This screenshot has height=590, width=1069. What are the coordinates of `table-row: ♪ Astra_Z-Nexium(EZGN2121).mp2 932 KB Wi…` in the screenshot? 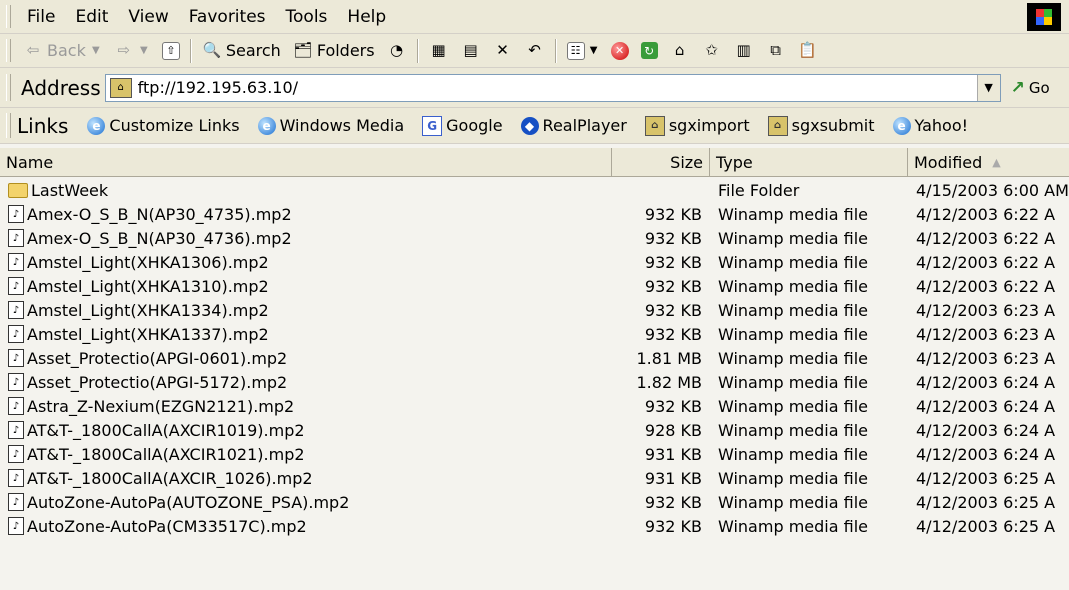 It's located at (534, 406).